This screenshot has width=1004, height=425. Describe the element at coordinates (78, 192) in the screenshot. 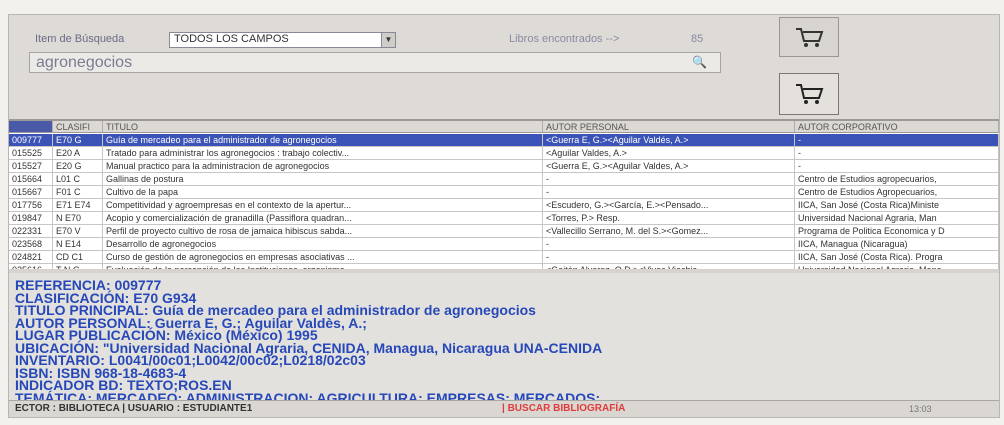

I see `table-cell: F01 C` at that location.